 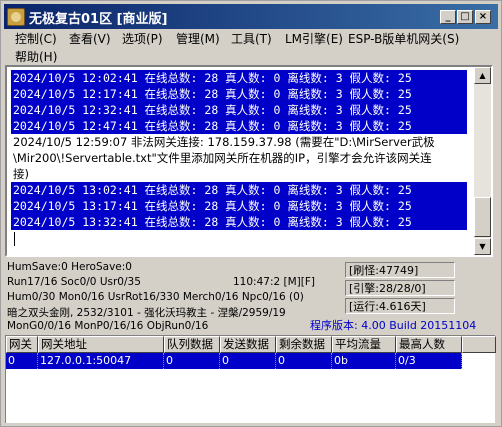 What do you see at coordinates (22, 344) in the screenshot?
I see `col-gateway: 网关` at bounding box center [22, 344].